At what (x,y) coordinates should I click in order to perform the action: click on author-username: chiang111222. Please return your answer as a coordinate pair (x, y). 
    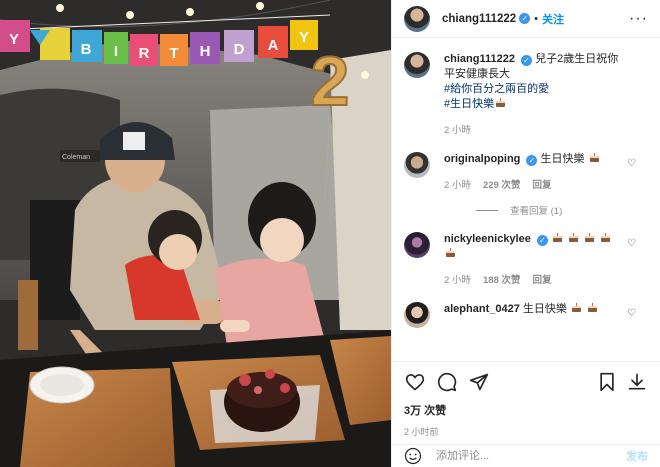
    Looking at the image, I should click on (479, 19).